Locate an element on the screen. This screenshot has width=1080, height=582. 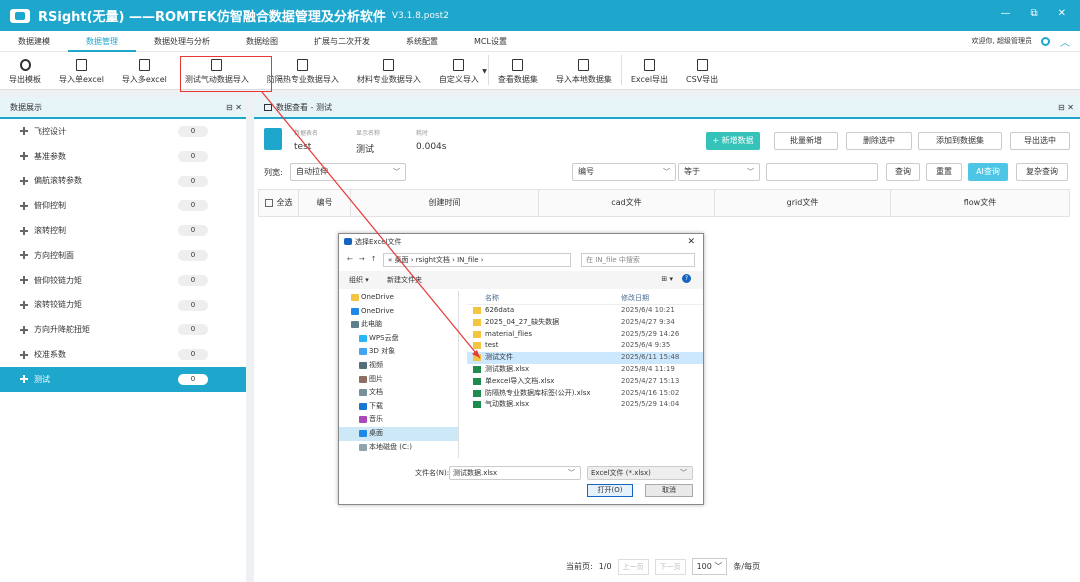
file-row: 防隔热专业数据库标签(公开).xlsx 2025/4/16 15:02 is located at coordinates (585, 394).